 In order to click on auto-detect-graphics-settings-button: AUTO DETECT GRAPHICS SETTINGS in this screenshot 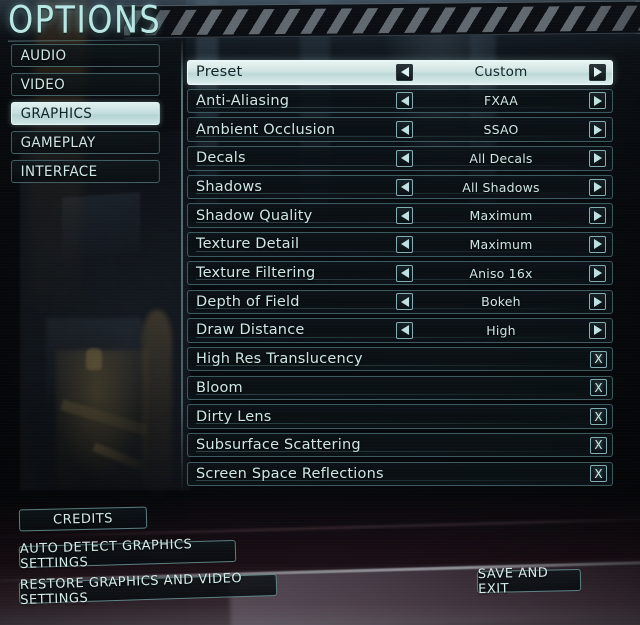, I will do `click(127, 554)`.